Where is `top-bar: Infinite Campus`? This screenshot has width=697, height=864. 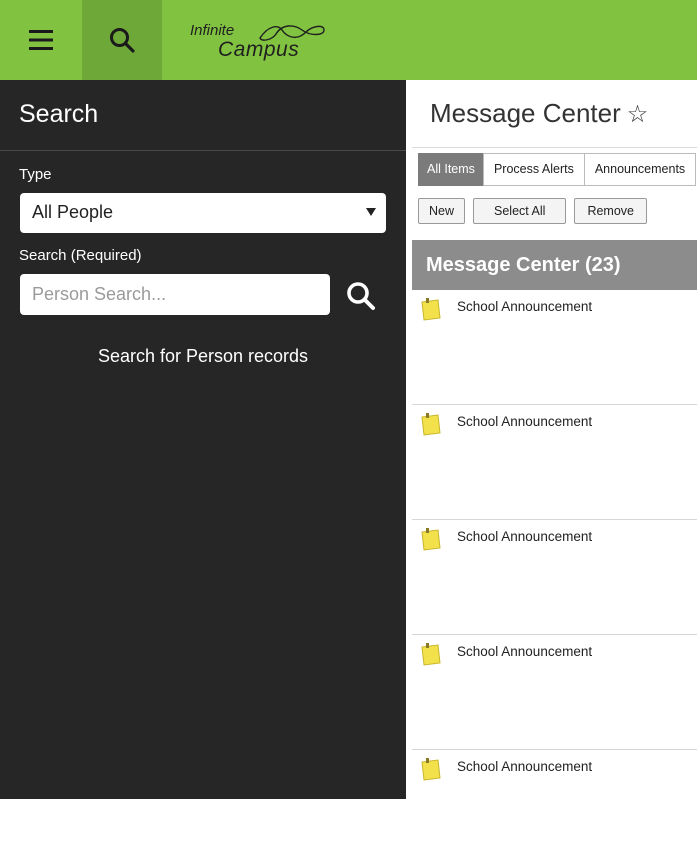 top-bar: Infinite Campus is located at coordinates (348, 40).